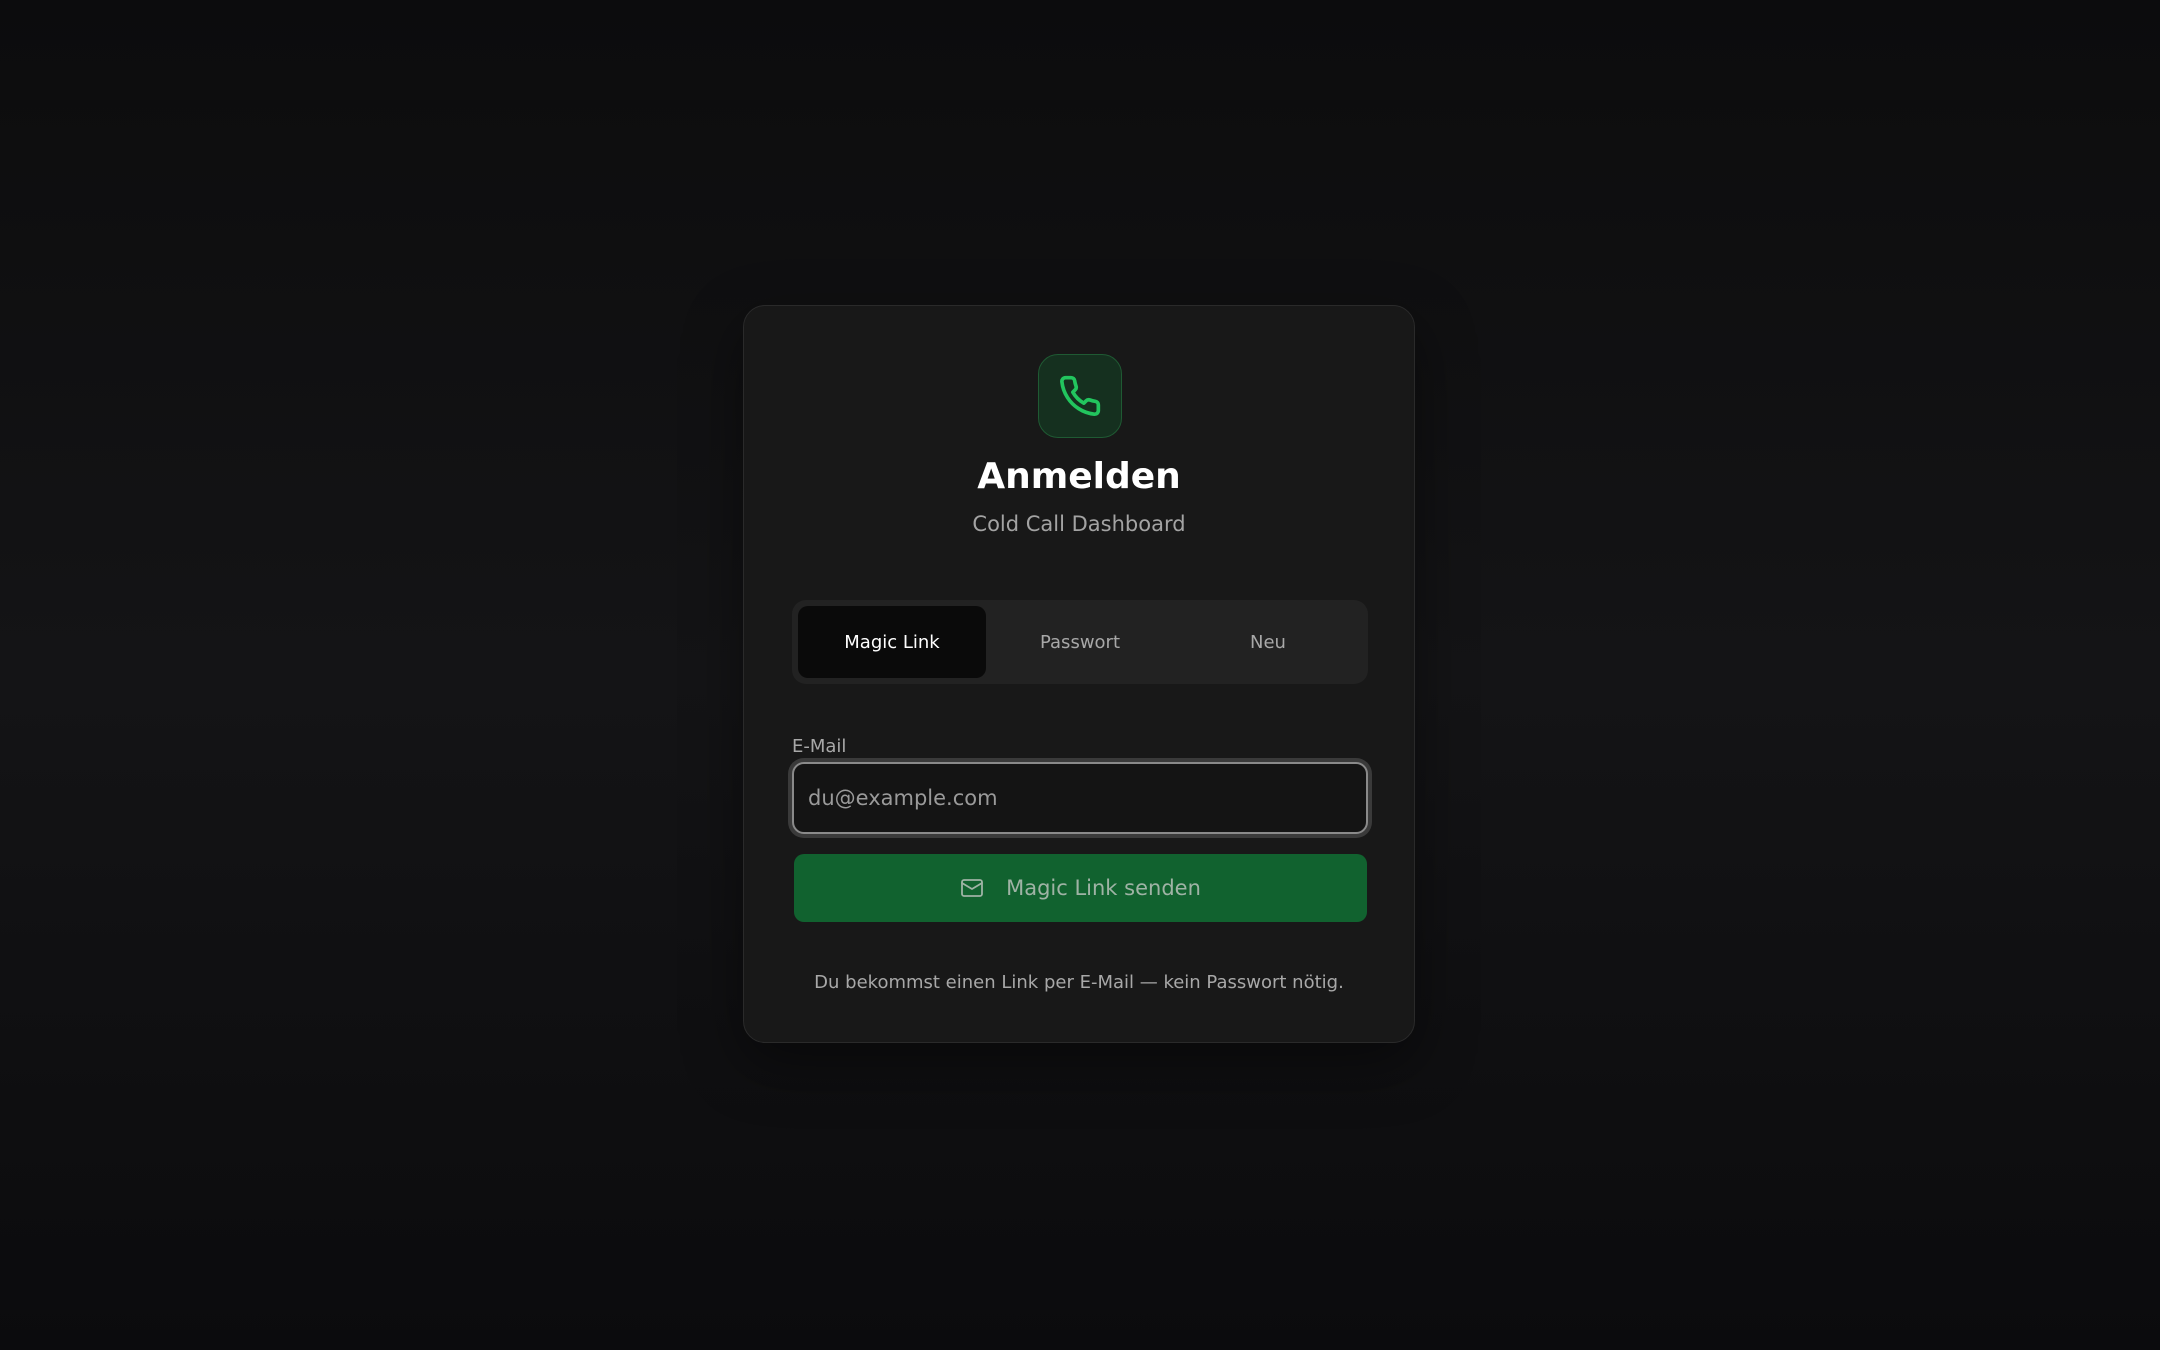 The width and height of the screenshot is (2160, 1350). I want to click on send-magic-link-button: Magic Link senden, so click(1080, 888).